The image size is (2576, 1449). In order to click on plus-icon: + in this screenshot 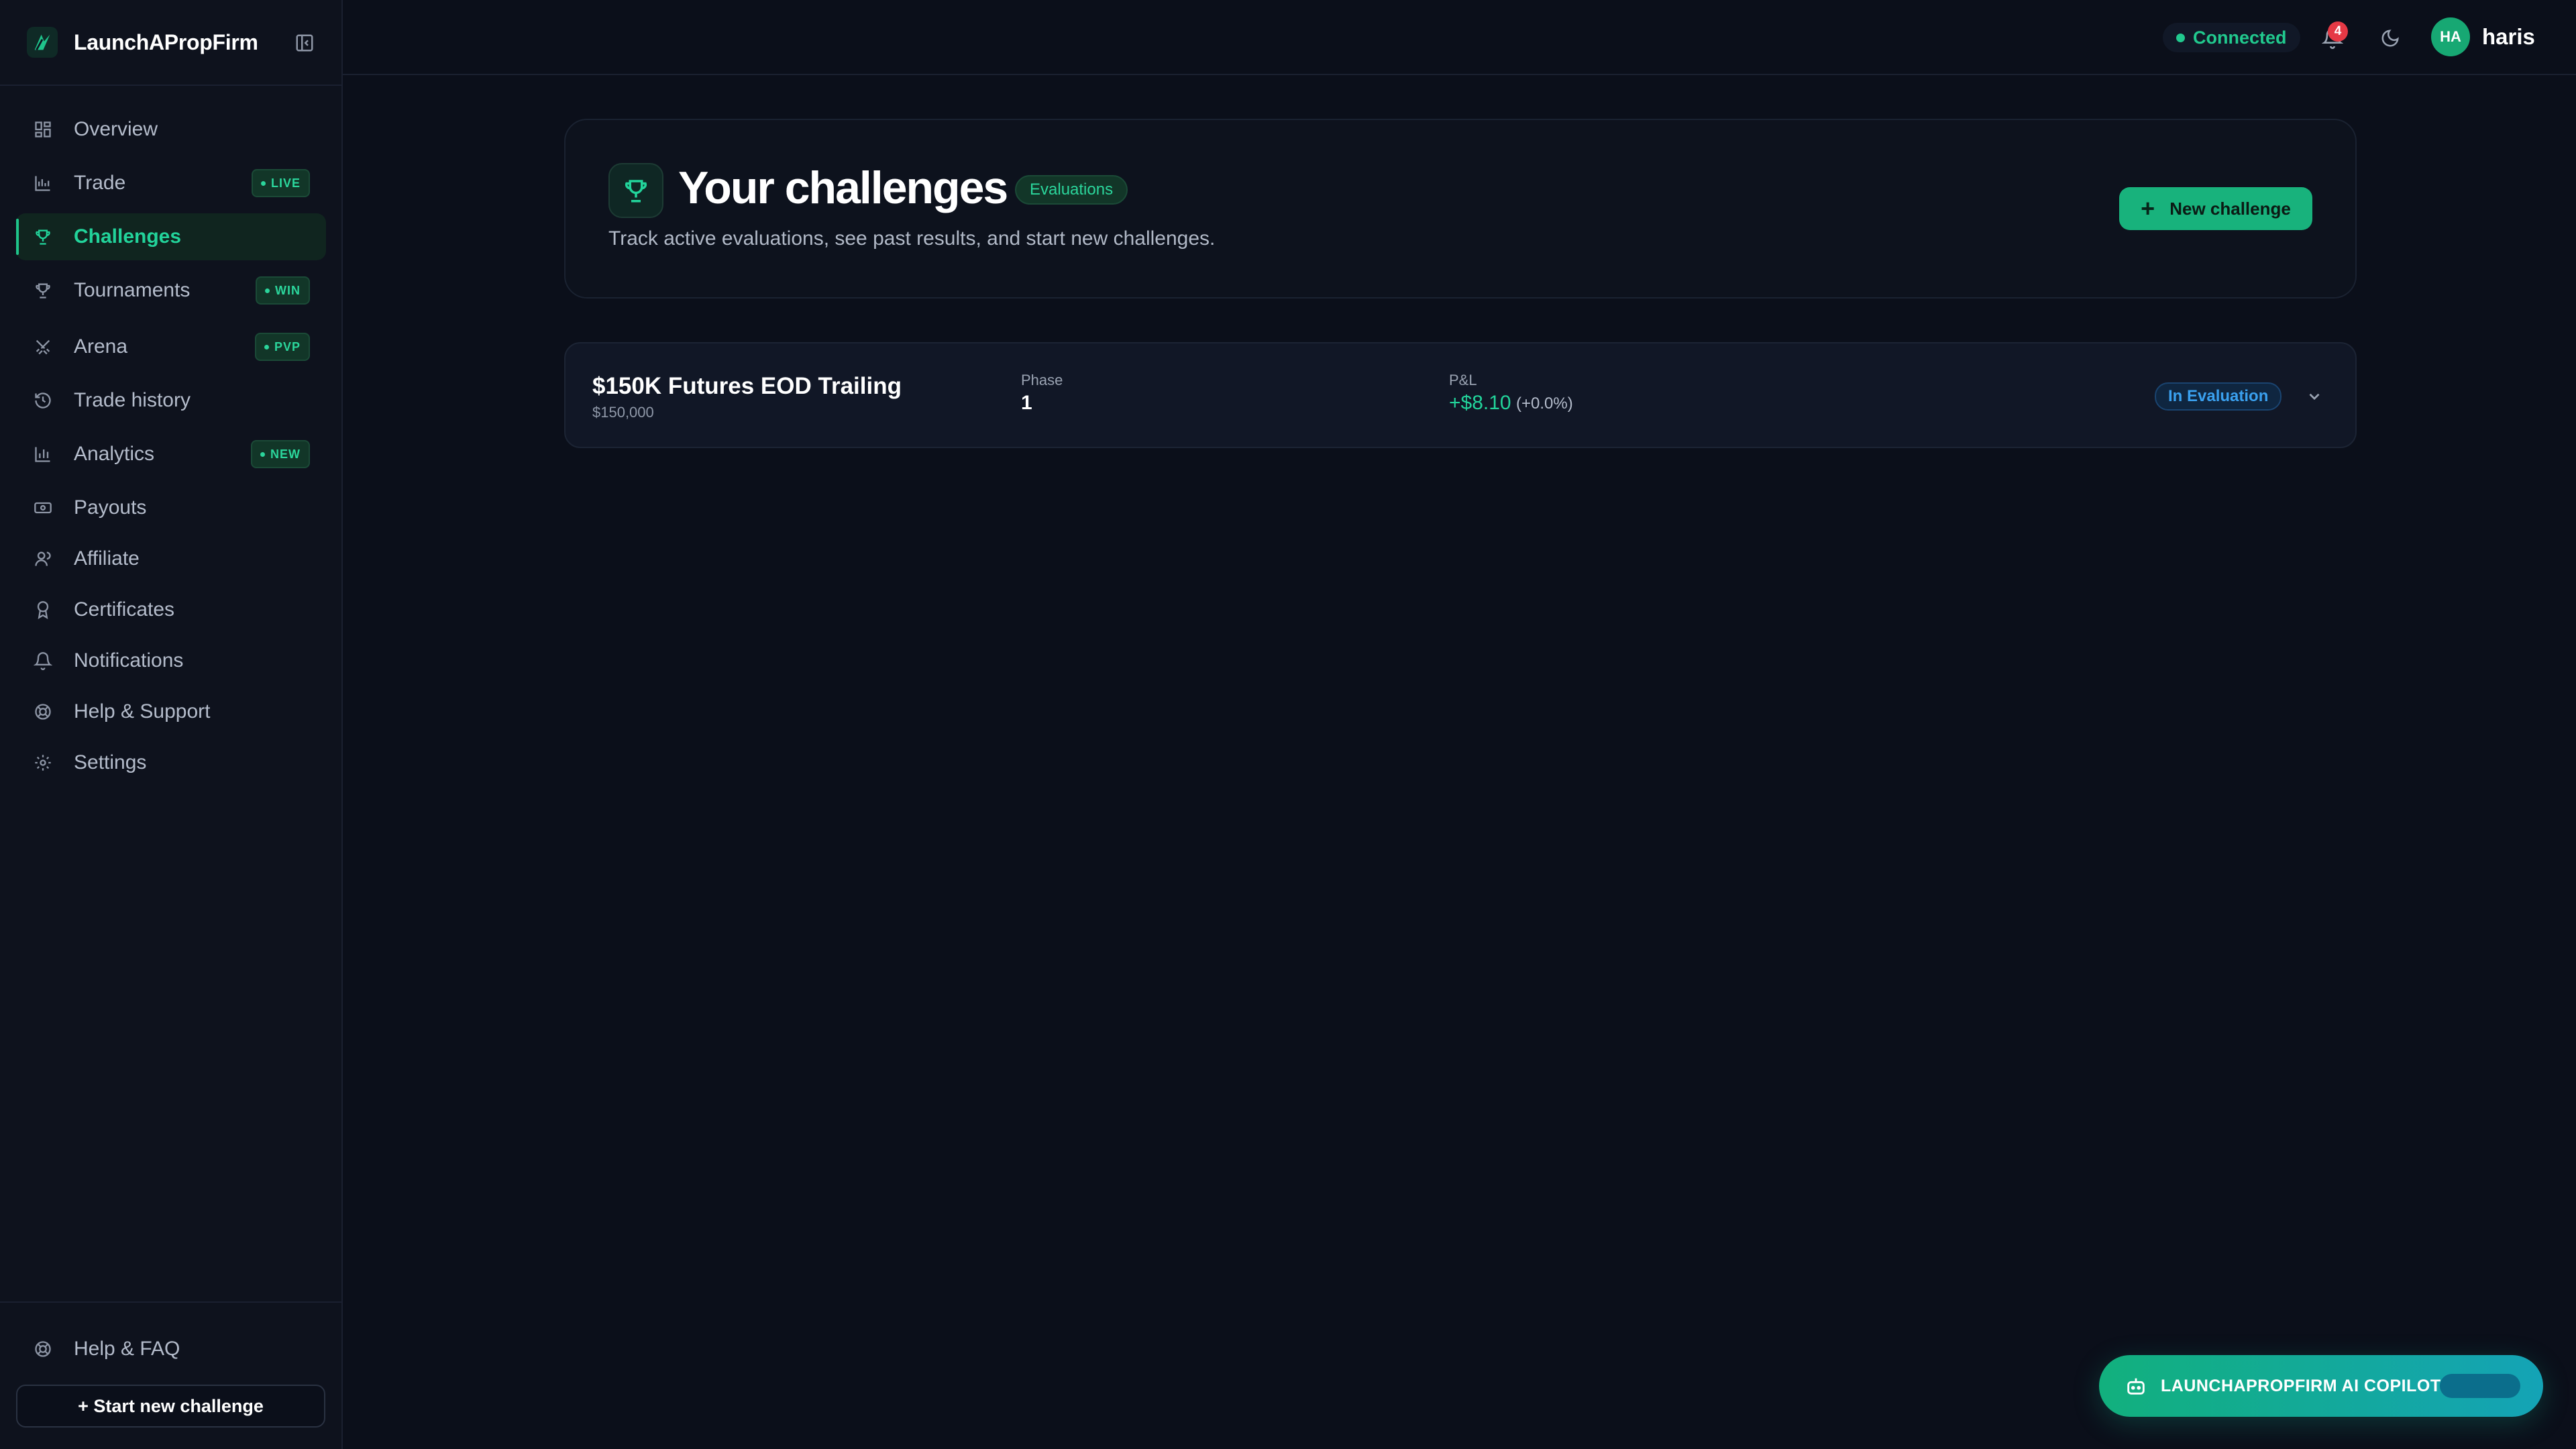, I will do `click(2148, 208)`.